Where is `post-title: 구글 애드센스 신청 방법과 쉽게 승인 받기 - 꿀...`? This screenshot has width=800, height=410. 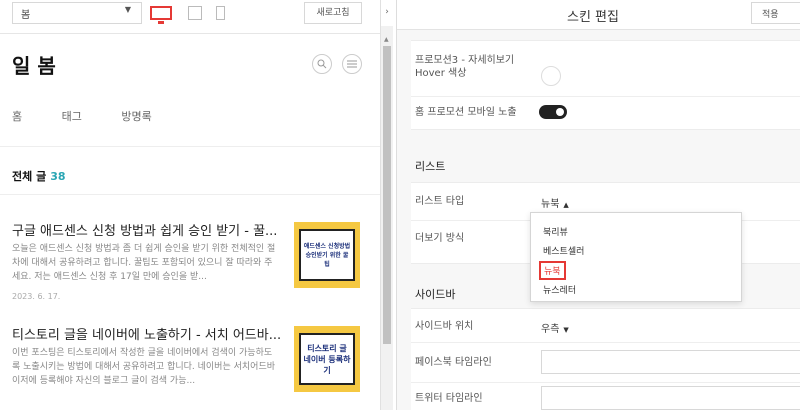 post-title: 구글 애드센스 신청 방법과 쉽게 승인 받기 - 꿀... is located at coordinates (148, 229).